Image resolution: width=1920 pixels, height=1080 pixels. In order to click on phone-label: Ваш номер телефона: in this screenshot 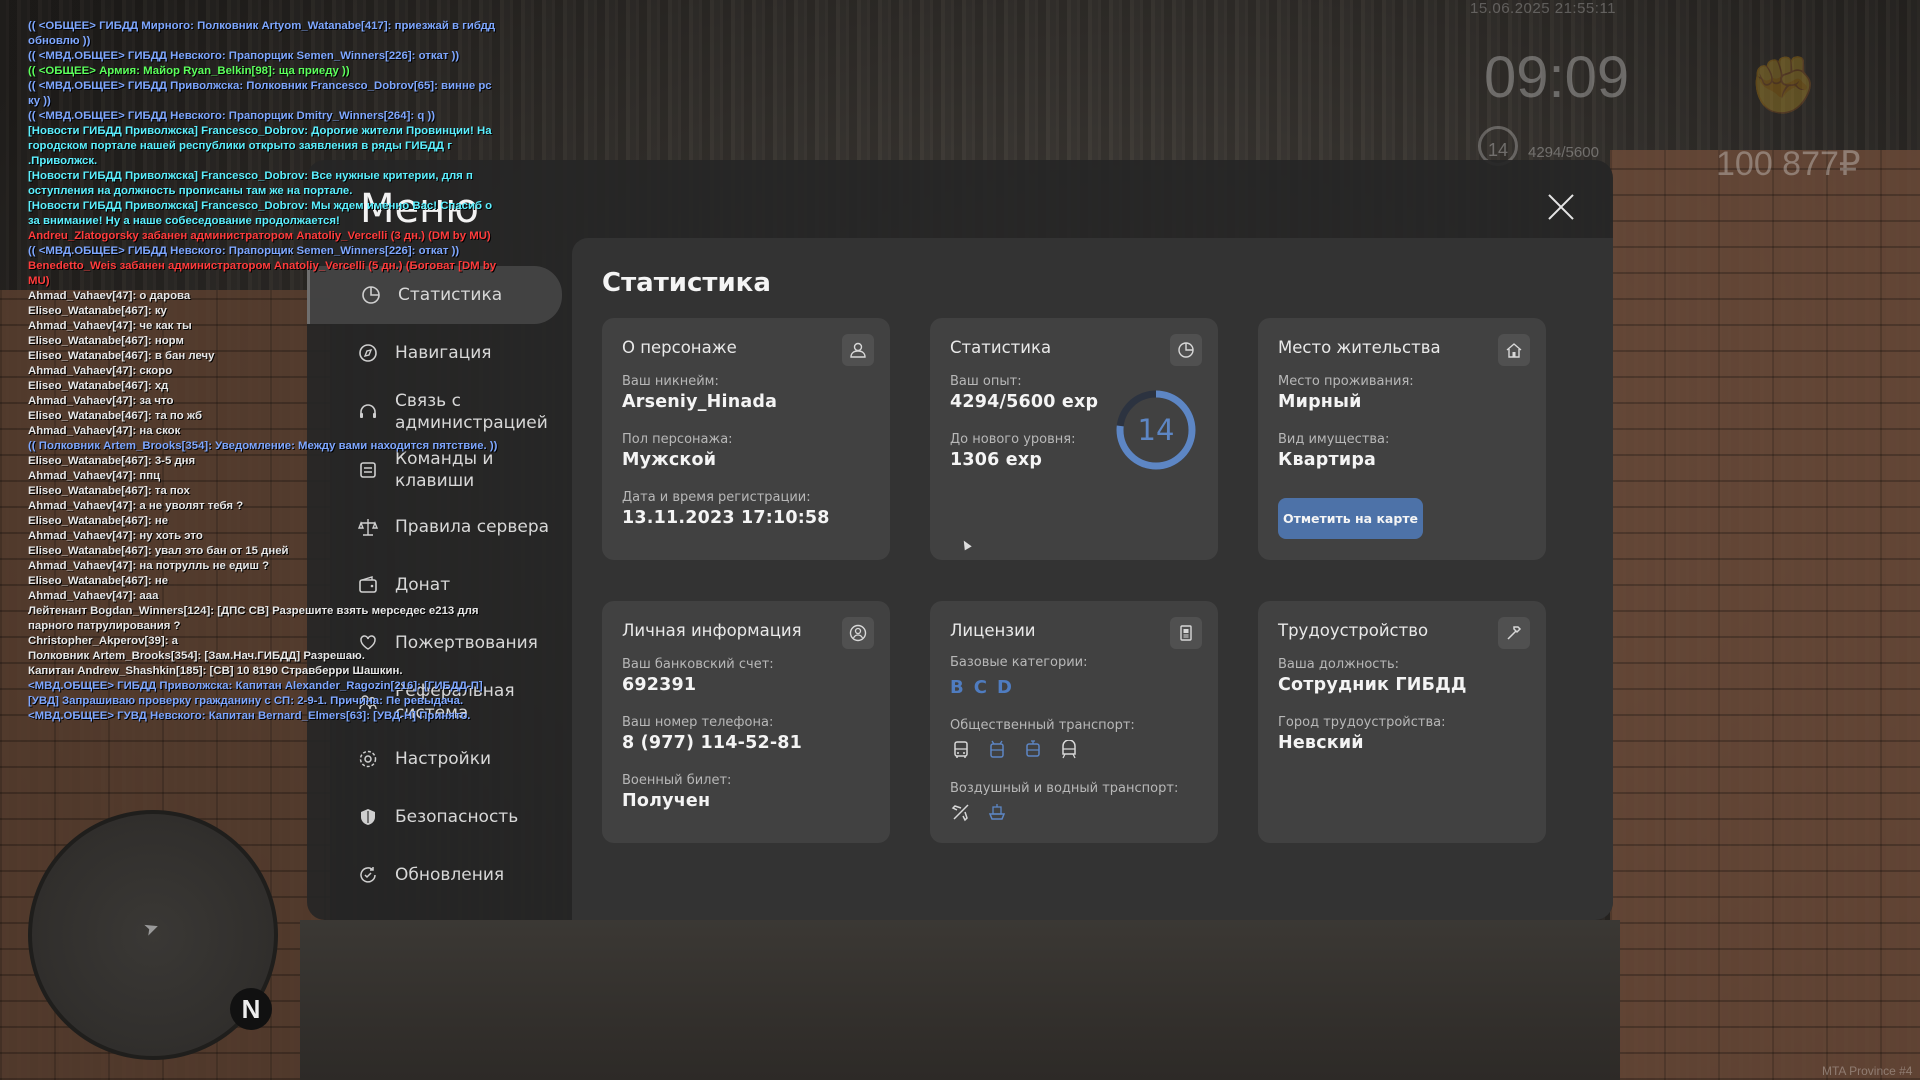, I will do `click(698, 722)`.